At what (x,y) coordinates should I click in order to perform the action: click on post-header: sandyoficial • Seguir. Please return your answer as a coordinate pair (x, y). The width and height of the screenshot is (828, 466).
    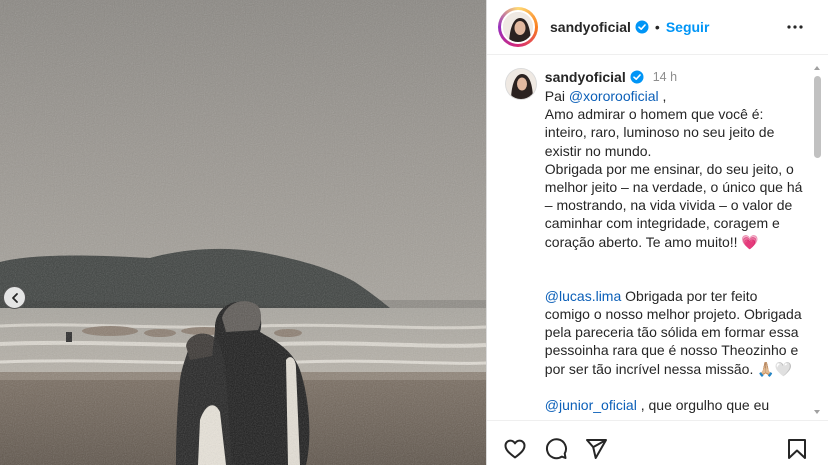
    Looking at the image, I should click on (657, 27).